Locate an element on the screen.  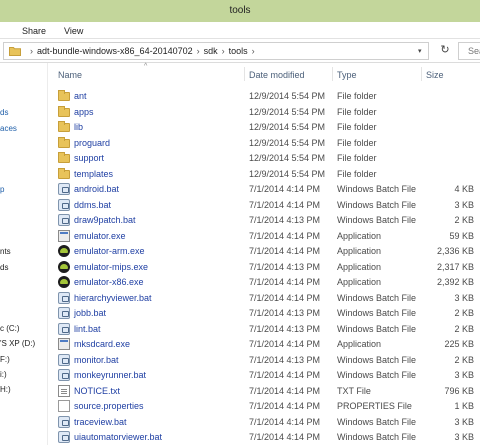
application-icon is located at coordinates (64, 235).